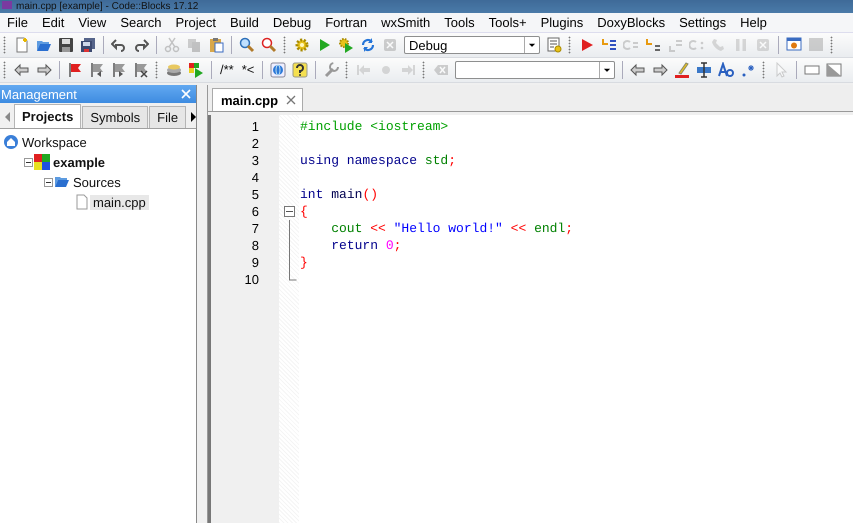 This screenshot has height=523, width=853. I want to click on gear-icon, so click(302, 45).